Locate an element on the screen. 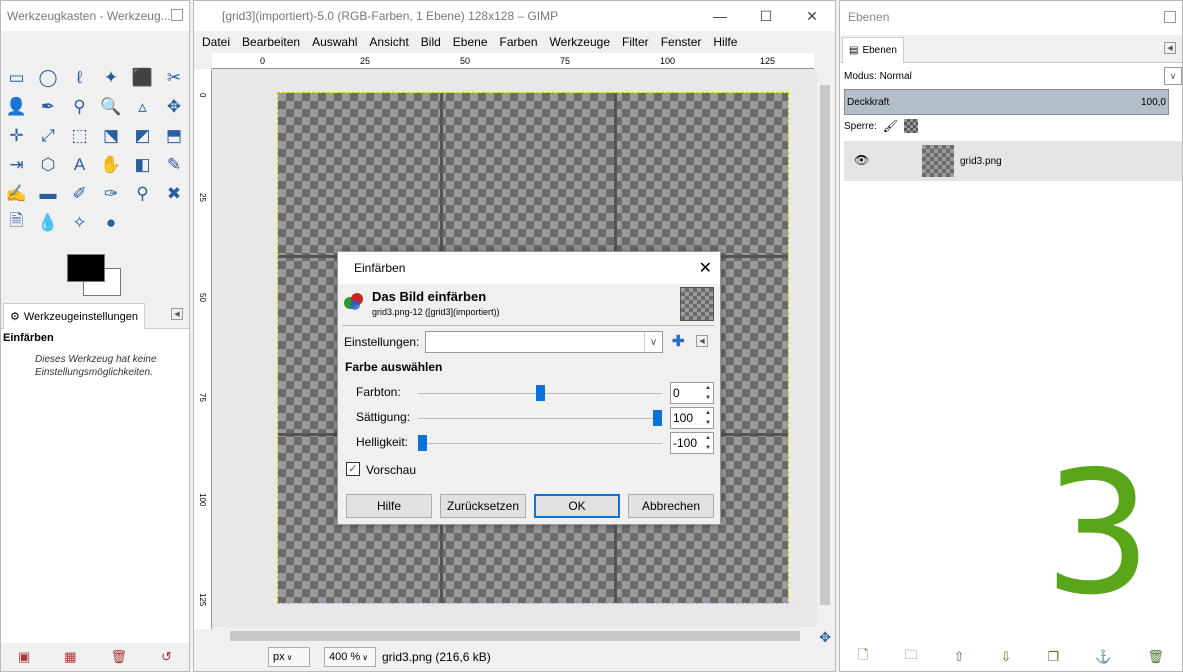 This screenshot has height=672, width=1183. tool-icon: ● is located at coordinates (111, 222).